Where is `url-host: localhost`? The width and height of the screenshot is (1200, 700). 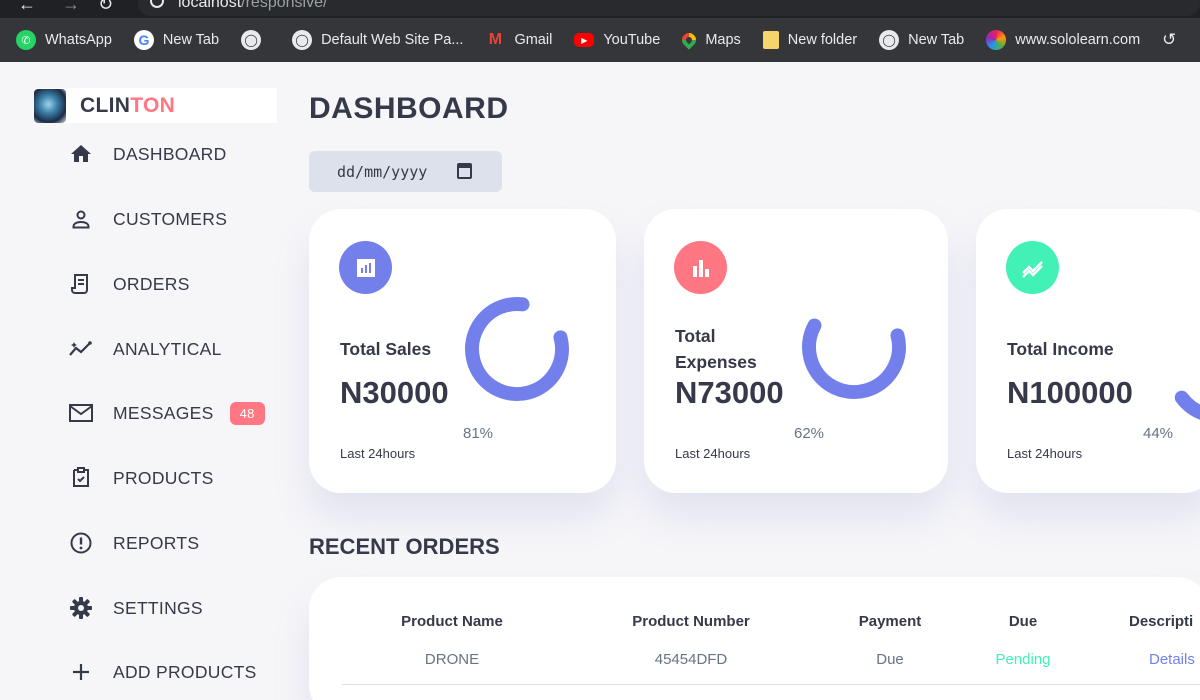 url-host: localhost is located at coordinates (210, 5).